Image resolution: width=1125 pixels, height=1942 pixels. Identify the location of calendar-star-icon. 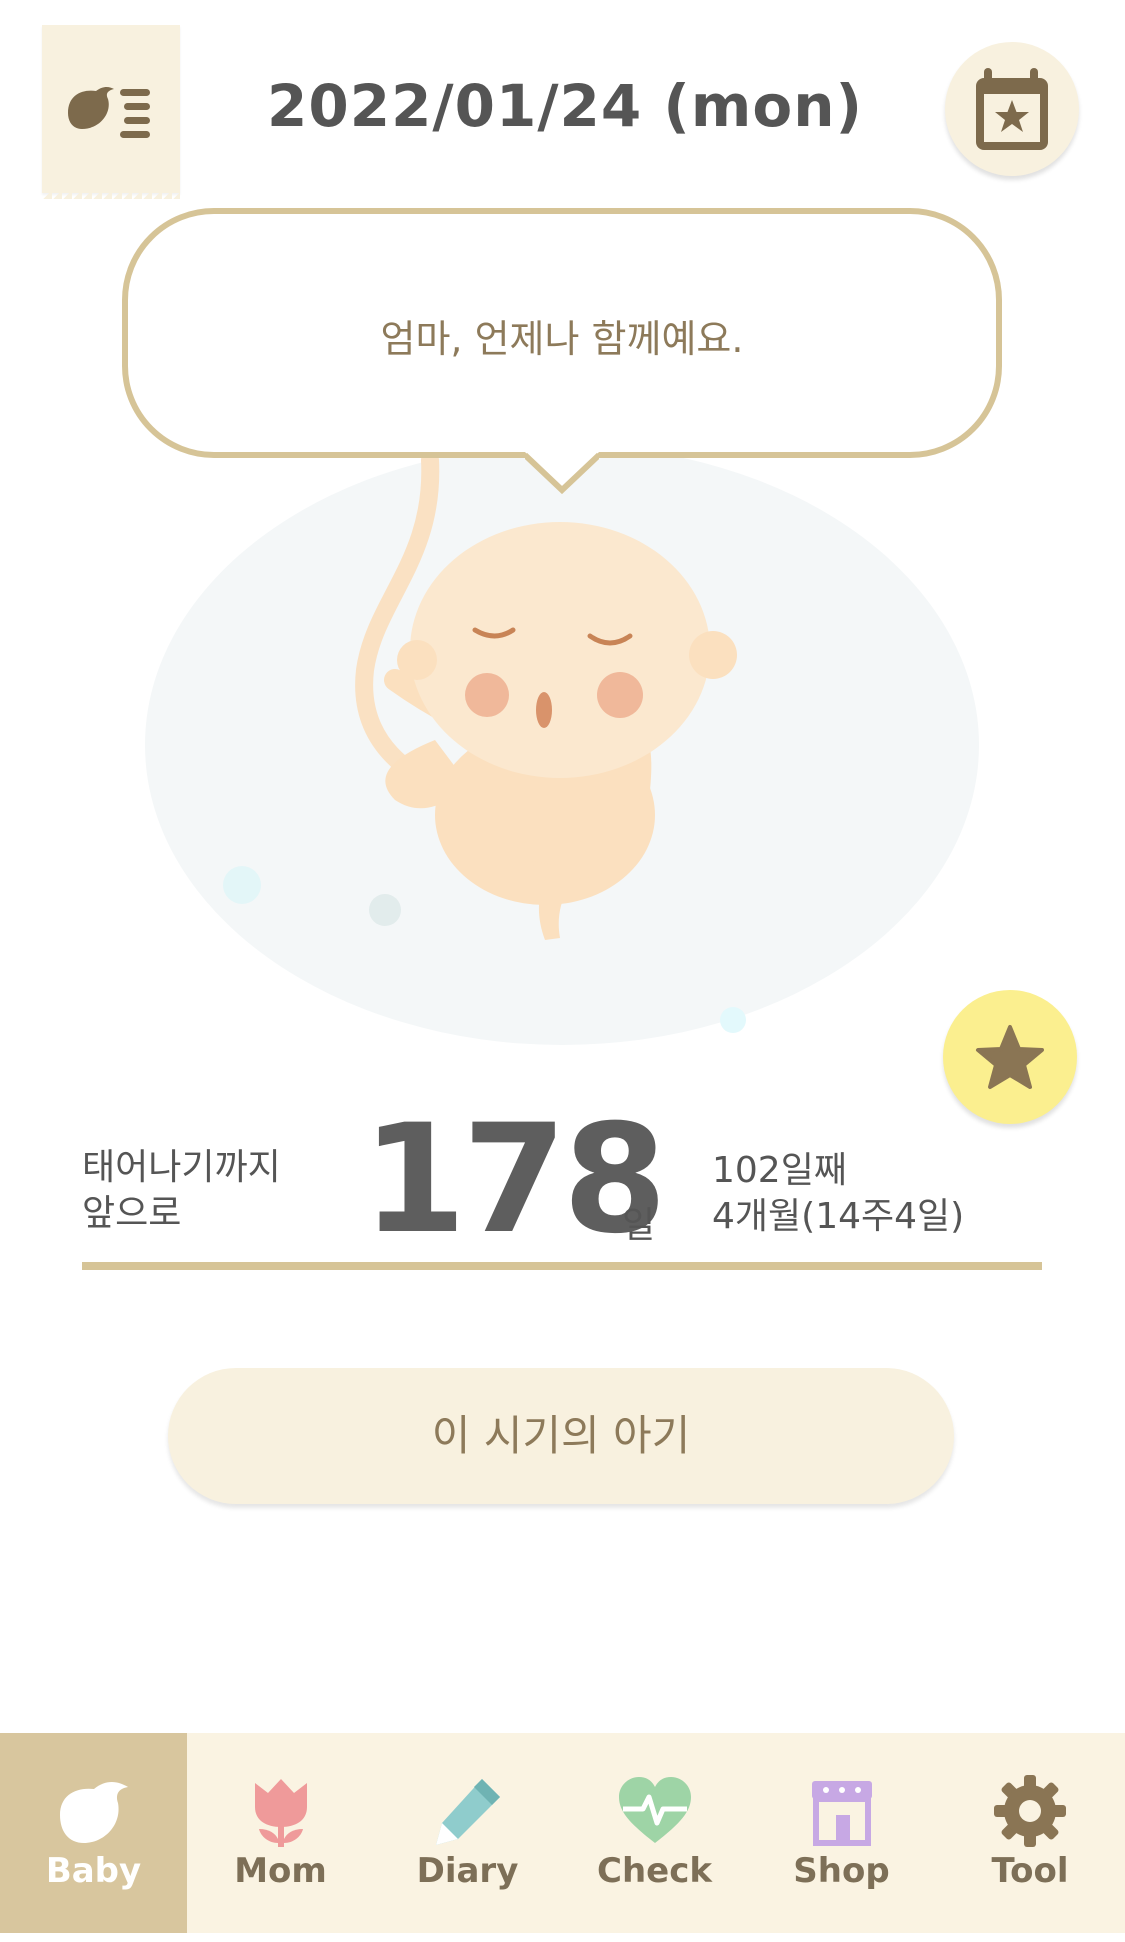
(1012, 109).